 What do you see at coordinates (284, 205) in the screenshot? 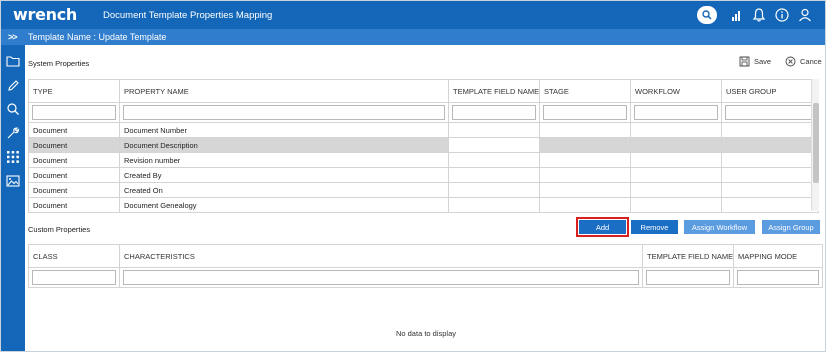
I see `cell-property-name: Document Genealogy` at bounding box center [284, 205].